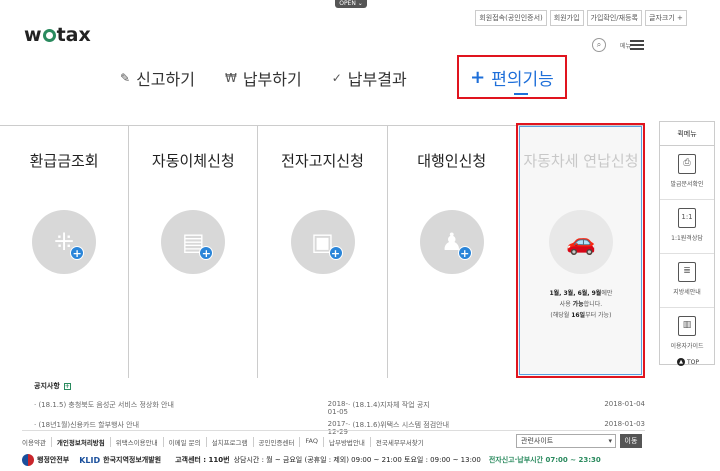 The image size is (720, 471). I want to click on card-title: 전자고지신청, so click(322, 161).